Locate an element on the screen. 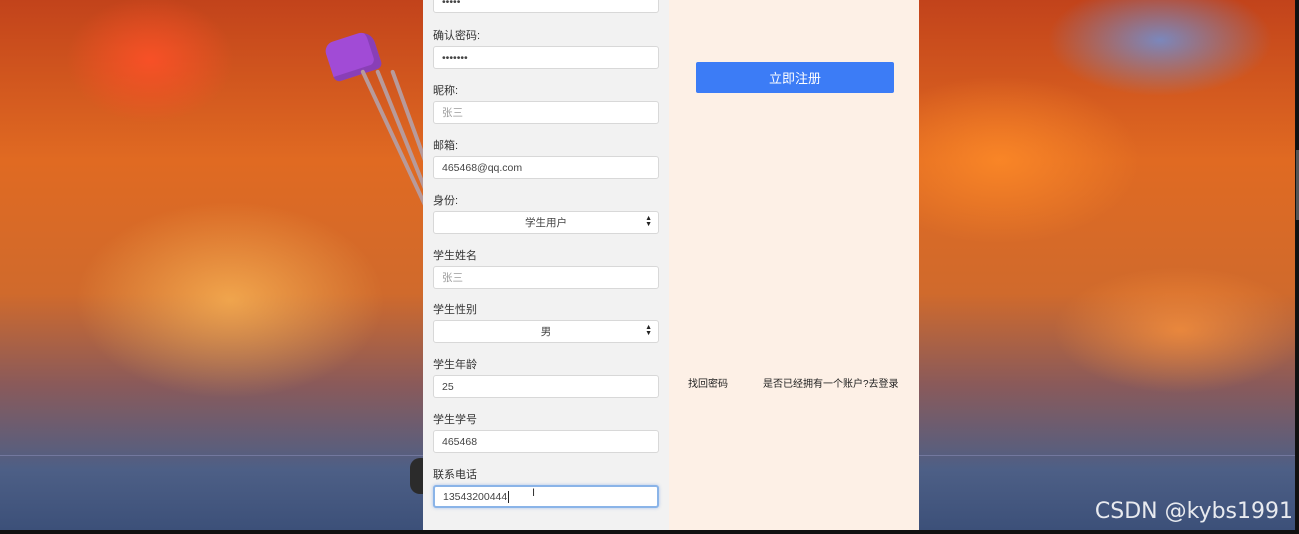 The height and width of the screenshot is (534, 1299). gender-label: 学生性别 is located at coordinates (455, 310).